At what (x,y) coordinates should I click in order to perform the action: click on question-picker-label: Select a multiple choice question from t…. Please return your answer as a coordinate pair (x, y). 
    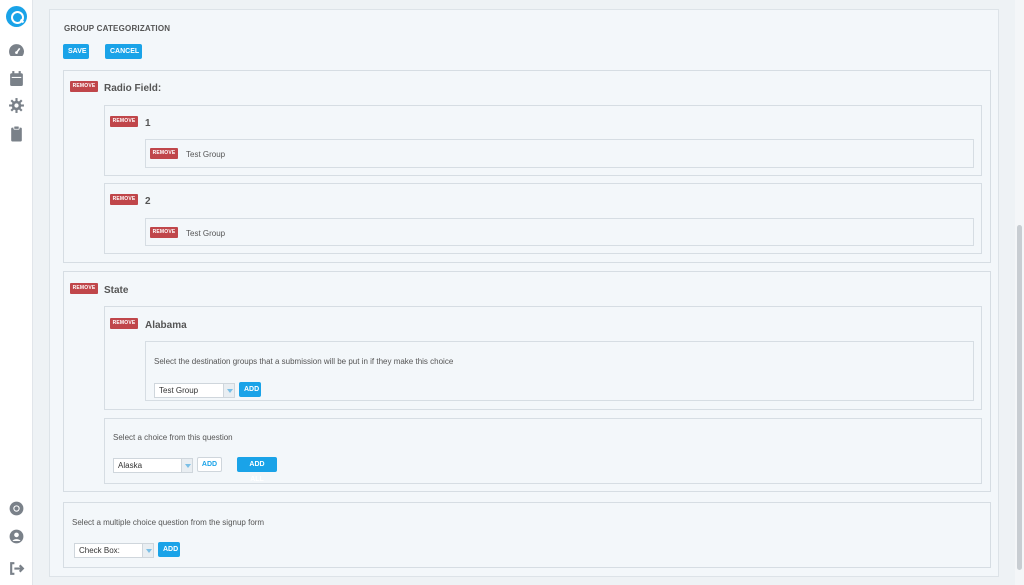
    Looking at the image, I should click on (168, 522).